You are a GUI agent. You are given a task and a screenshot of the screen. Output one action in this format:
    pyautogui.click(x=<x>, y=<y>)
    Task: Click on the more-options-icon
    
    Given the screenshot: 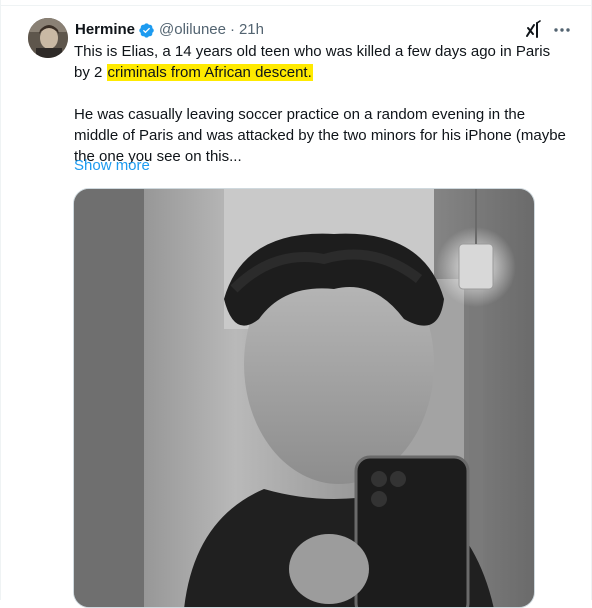 What is the action you would take?
    pyautogui.click(x=562, y=30)
    